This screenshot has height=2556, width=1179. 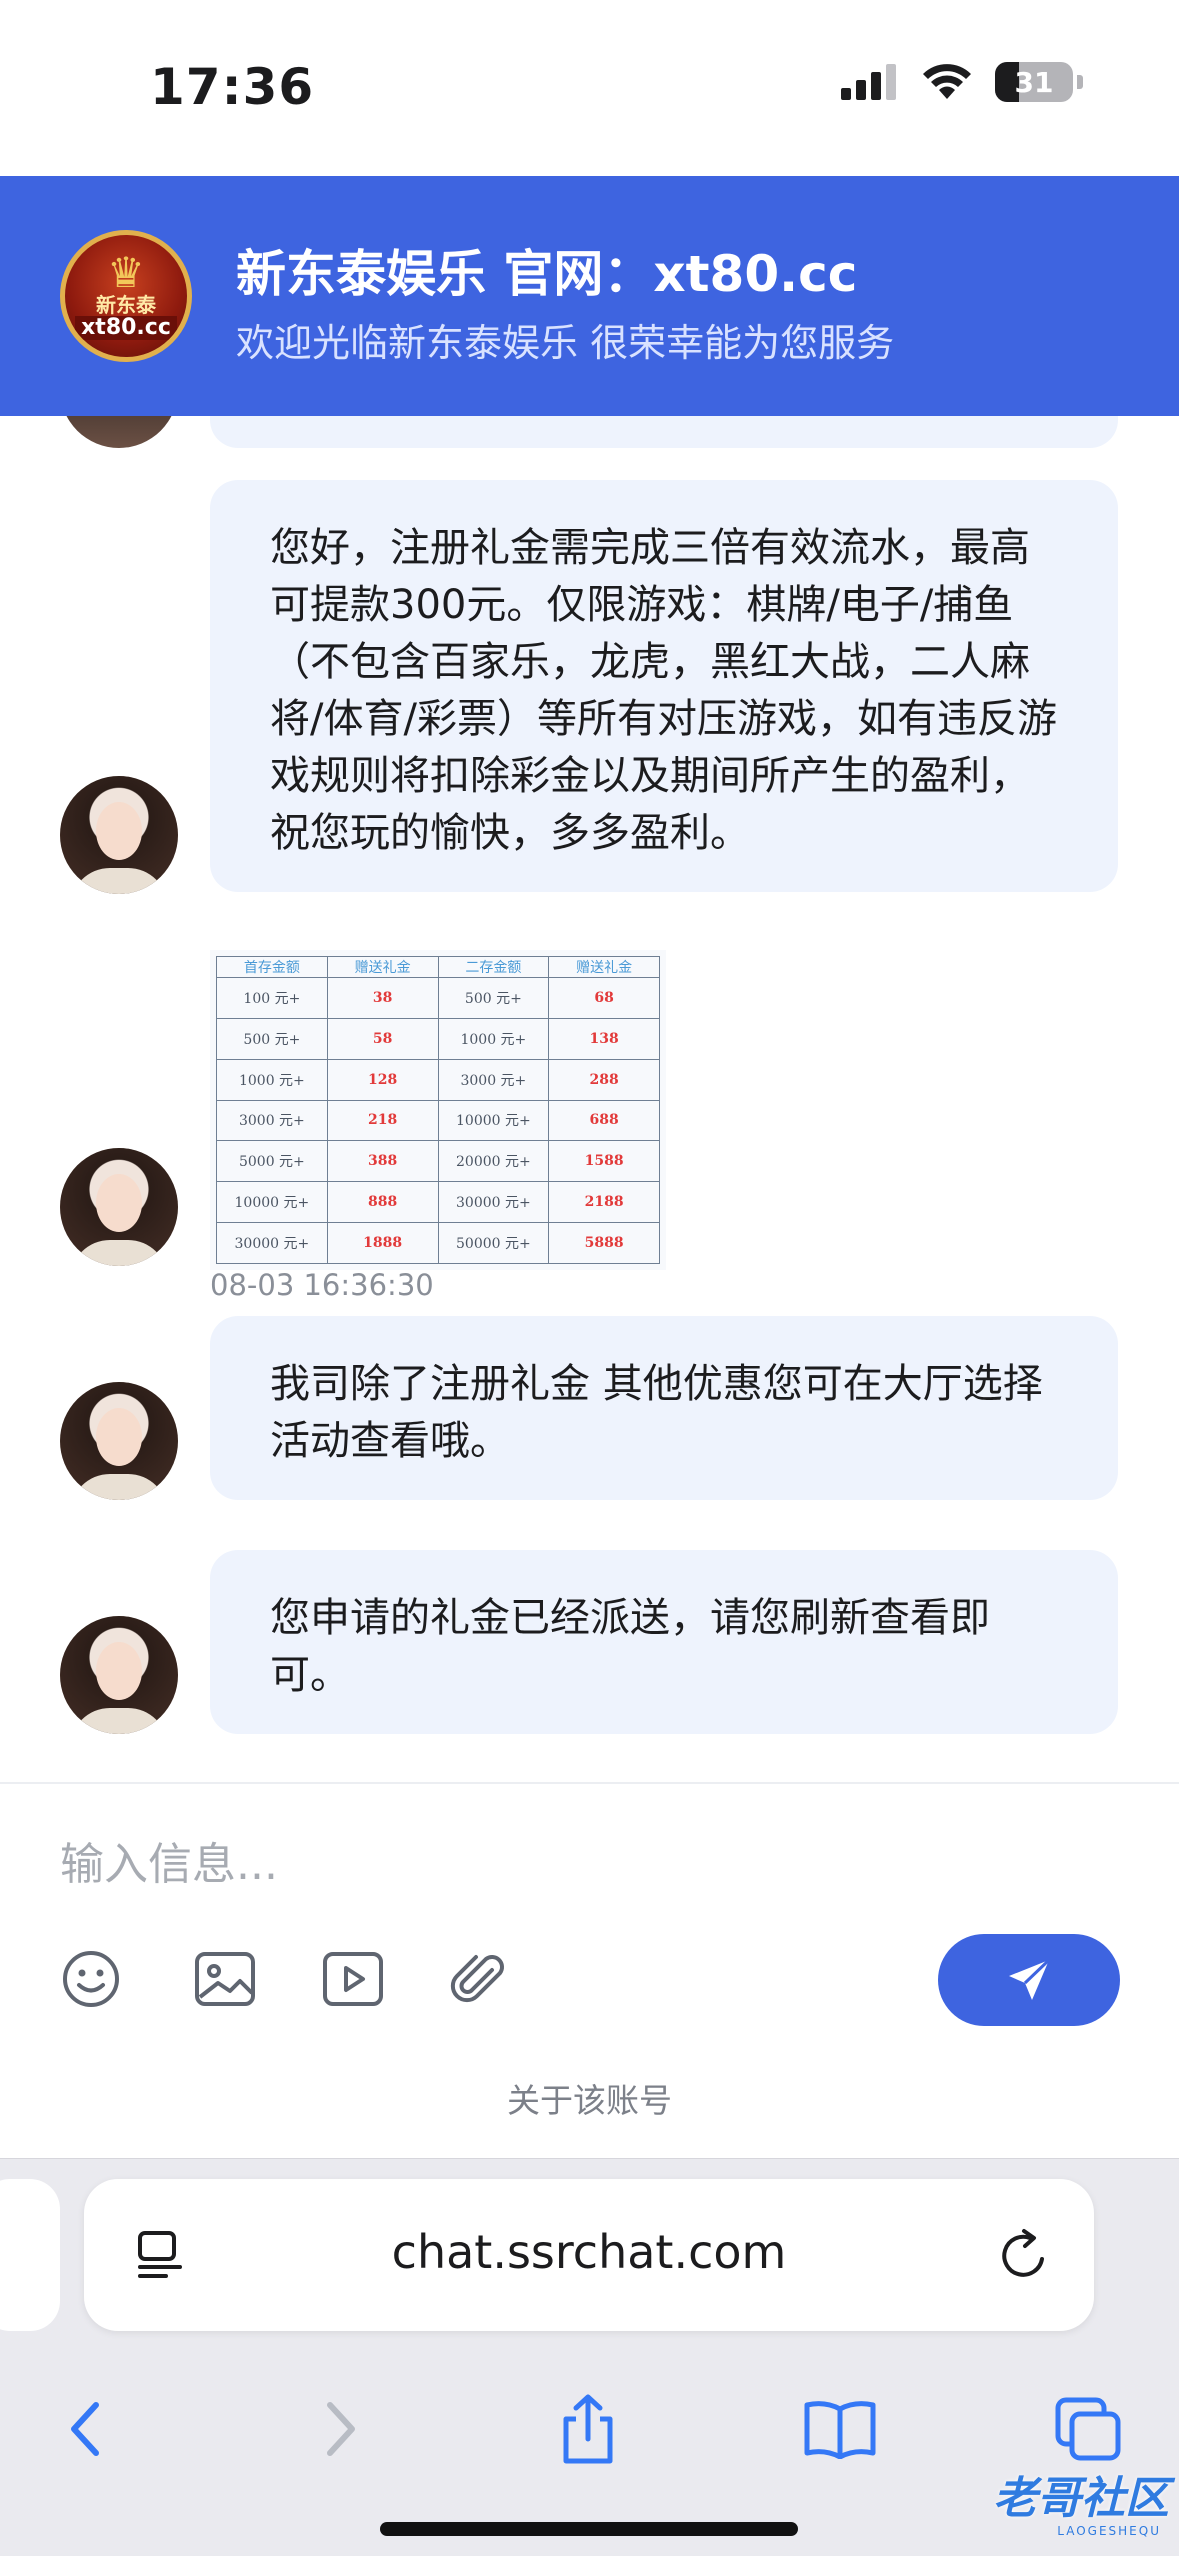 I want to click on emoji-button, so click(x=91, y=1979).